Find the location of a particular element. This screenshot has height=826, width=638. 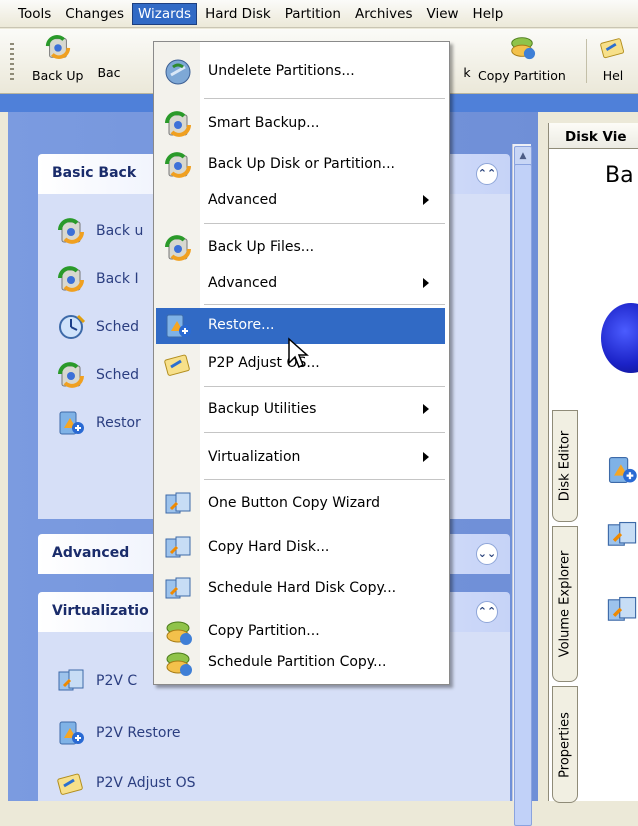

backup-partial-button: Bac is located at coordinates (109, 56).